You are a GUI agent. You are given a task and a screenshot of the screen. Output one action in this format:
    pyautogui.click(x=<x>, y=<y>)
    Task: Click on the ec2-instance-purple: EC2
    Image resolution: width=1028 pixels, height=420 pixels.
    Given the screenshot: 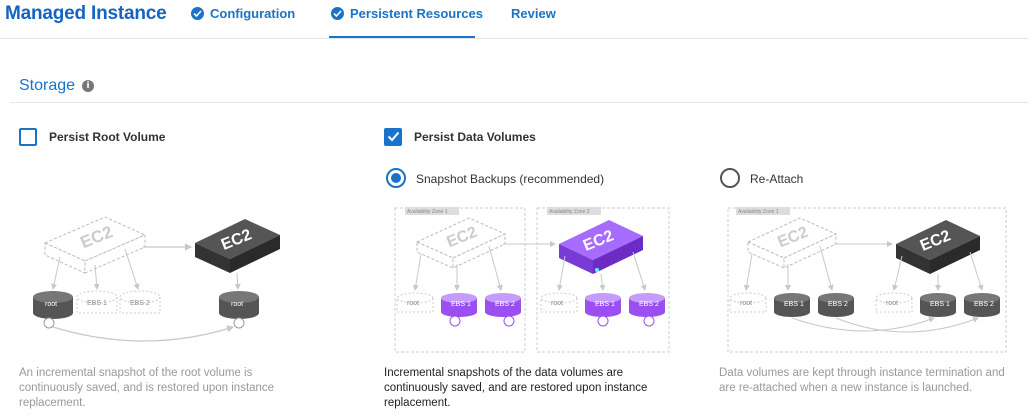 What is the action you would take?
    pyautogui.click(x=601, y=247)
    